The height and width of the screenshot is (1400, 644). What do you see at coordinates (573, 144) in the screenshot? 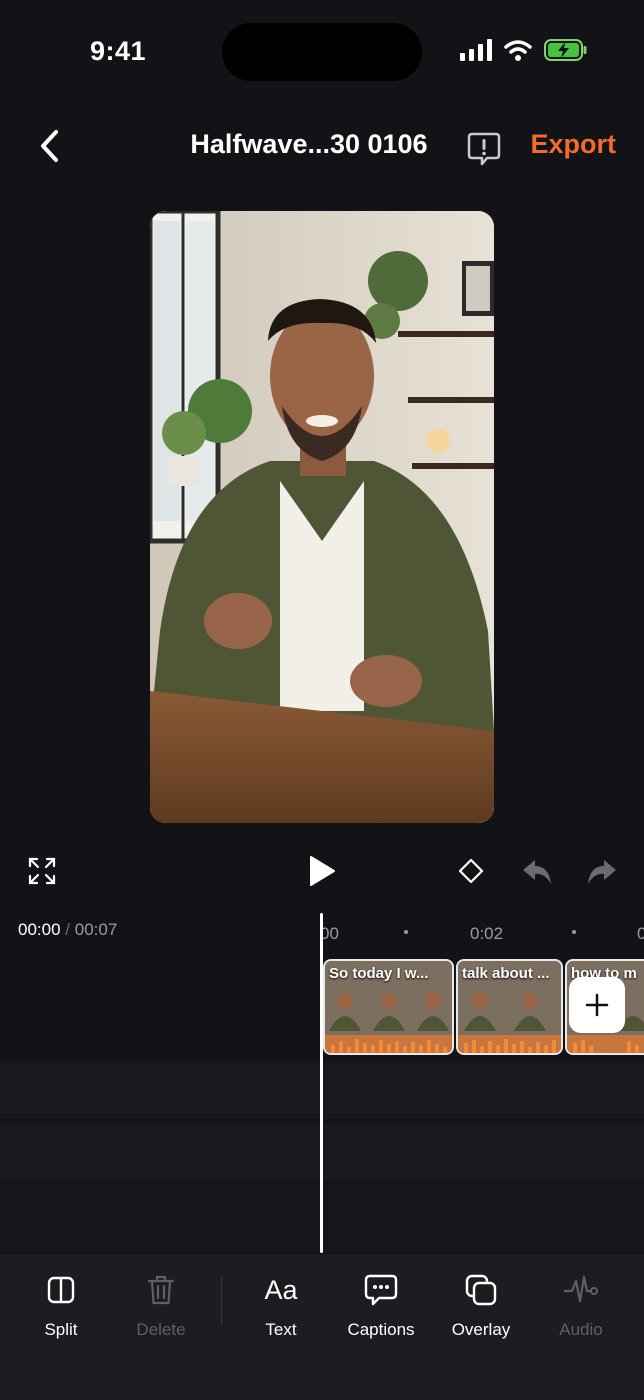
I see `export-button: Export` at bounding box center [573, 144].